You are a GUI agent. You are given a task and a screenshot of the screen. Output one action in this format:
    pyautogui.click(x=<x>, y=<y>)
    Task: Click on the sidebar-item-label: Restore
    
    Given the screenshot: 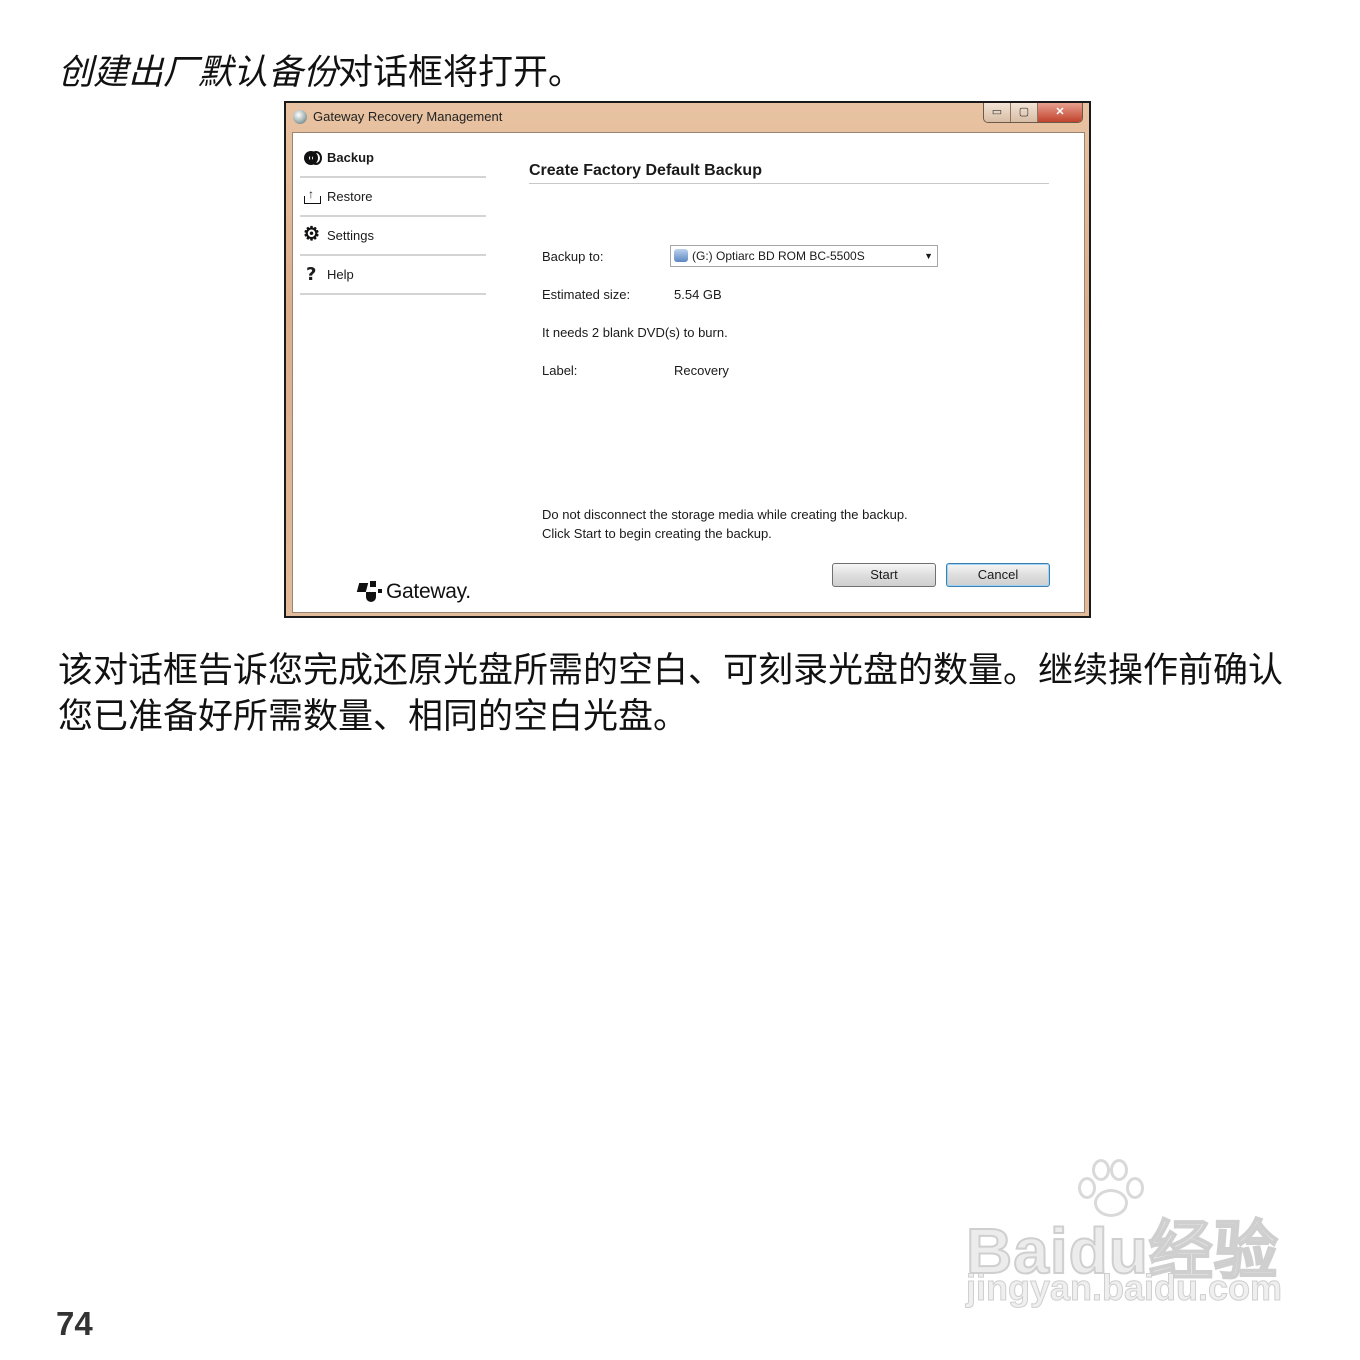 What is the action you would take?
    pyautogui.click(x=350, y=196)
    